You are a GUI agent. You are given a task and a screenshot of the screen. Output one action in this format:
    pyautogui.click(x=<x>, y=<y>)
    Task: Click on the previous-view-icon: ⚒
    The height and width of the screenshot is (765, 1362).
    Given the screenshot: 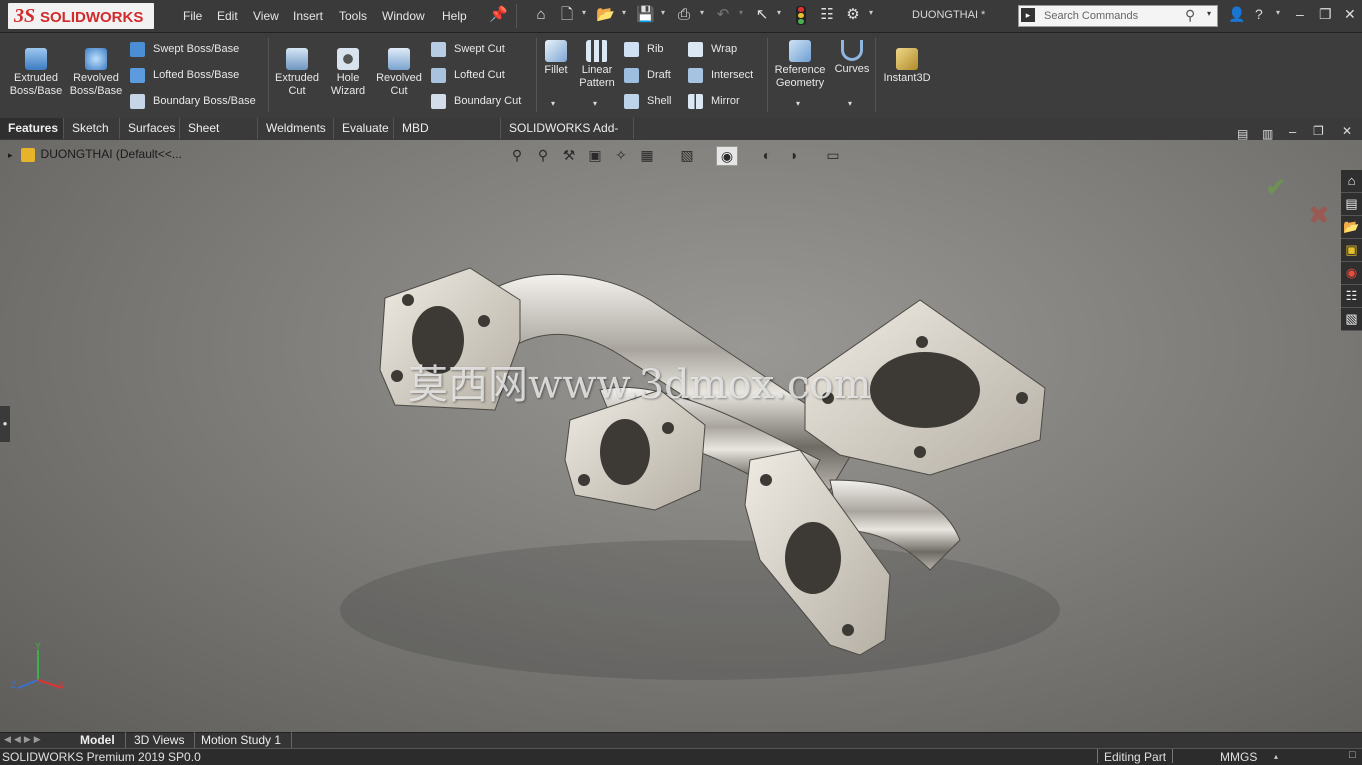 What is the action you would take?
    pyautogui.click(x=569, y=155)
    